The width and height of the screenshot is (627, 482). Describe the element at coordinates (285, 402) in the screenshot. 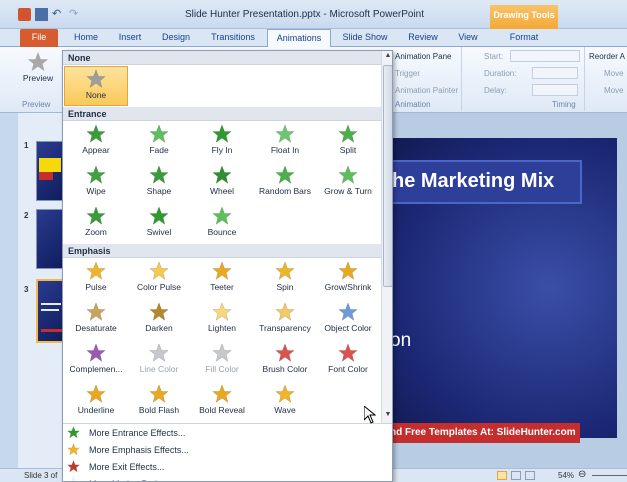

I see `effect-wave: Wave` at that location.